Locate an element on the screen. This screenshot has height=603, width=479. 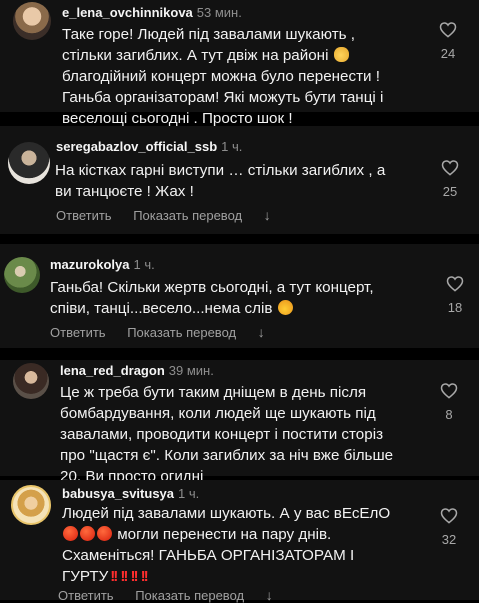
like-button: 24 is located at coordinates (448, 41).